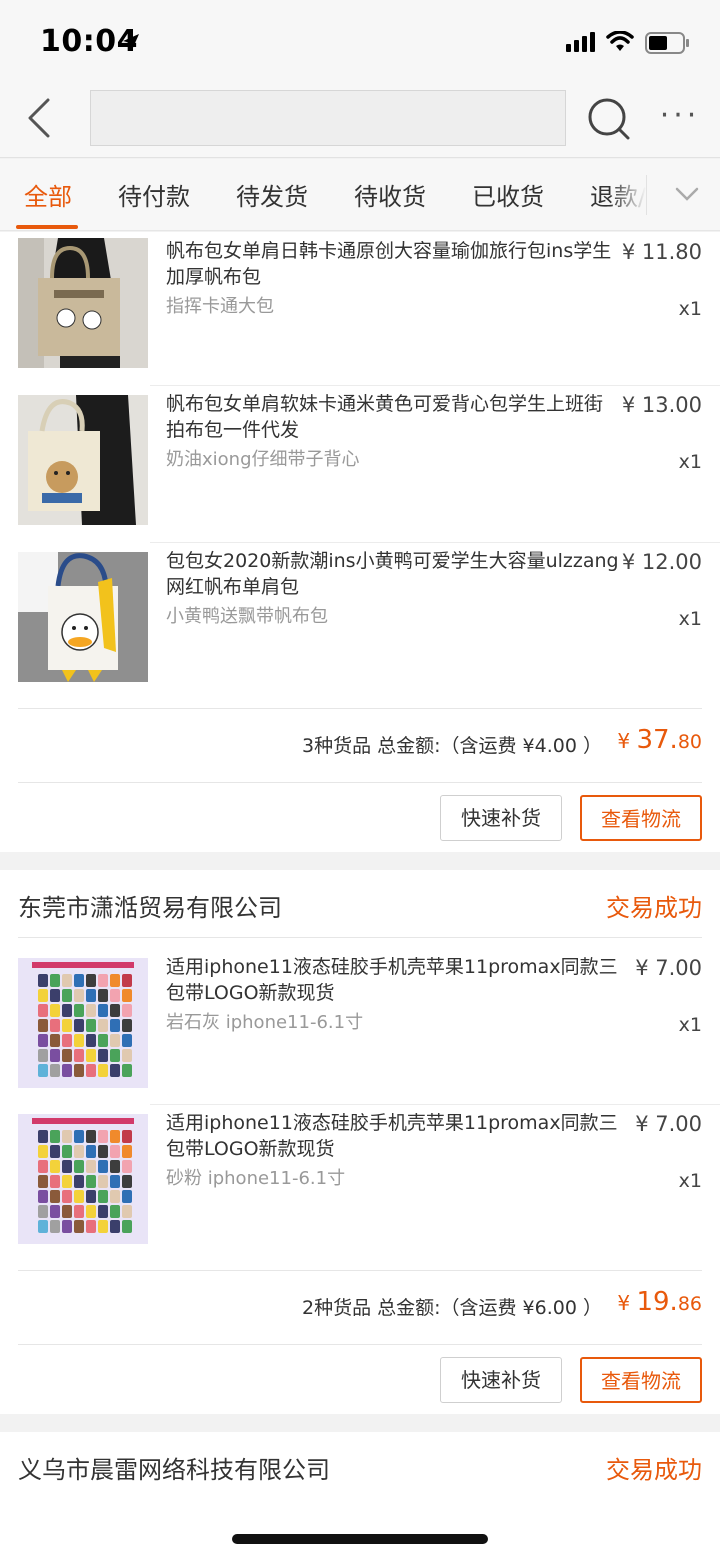 Image resolution: width=720 pixels, height=1558 pixels. I want to click on tab-pending-shipment: 待发货, so click(272, 194).